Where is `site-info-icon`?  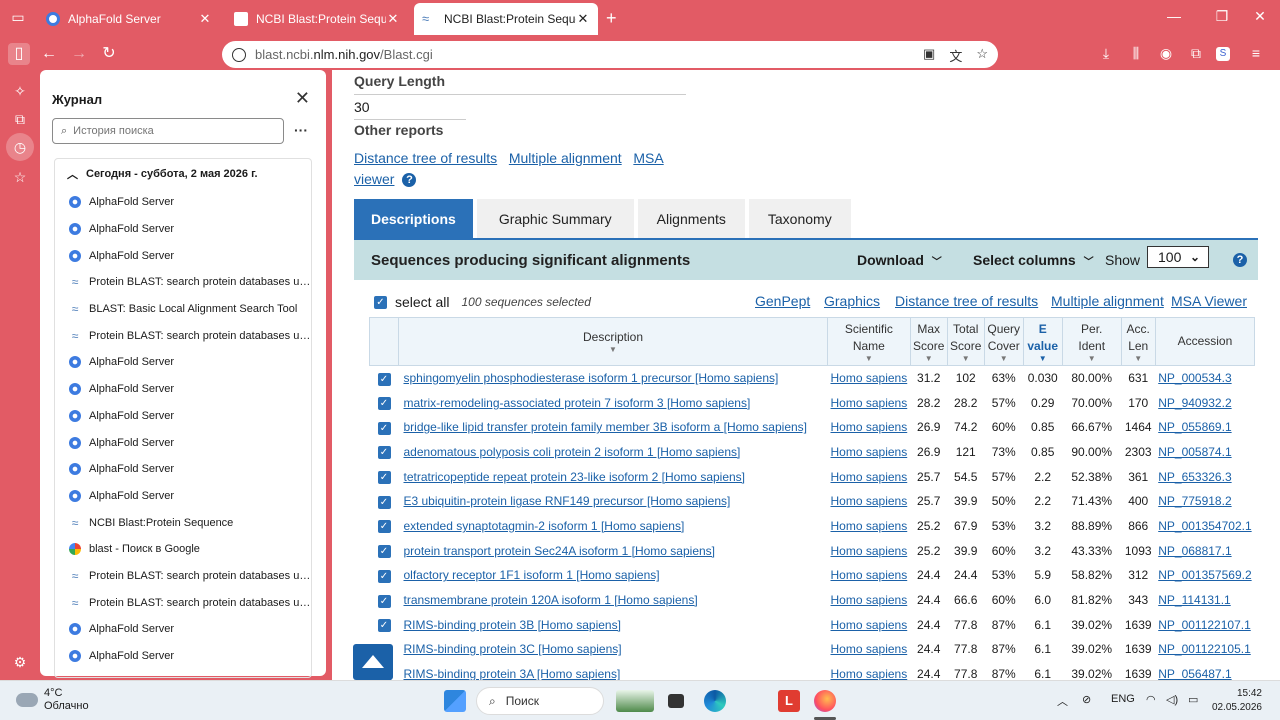
site-info-icon is located at coordinates (239, 54).